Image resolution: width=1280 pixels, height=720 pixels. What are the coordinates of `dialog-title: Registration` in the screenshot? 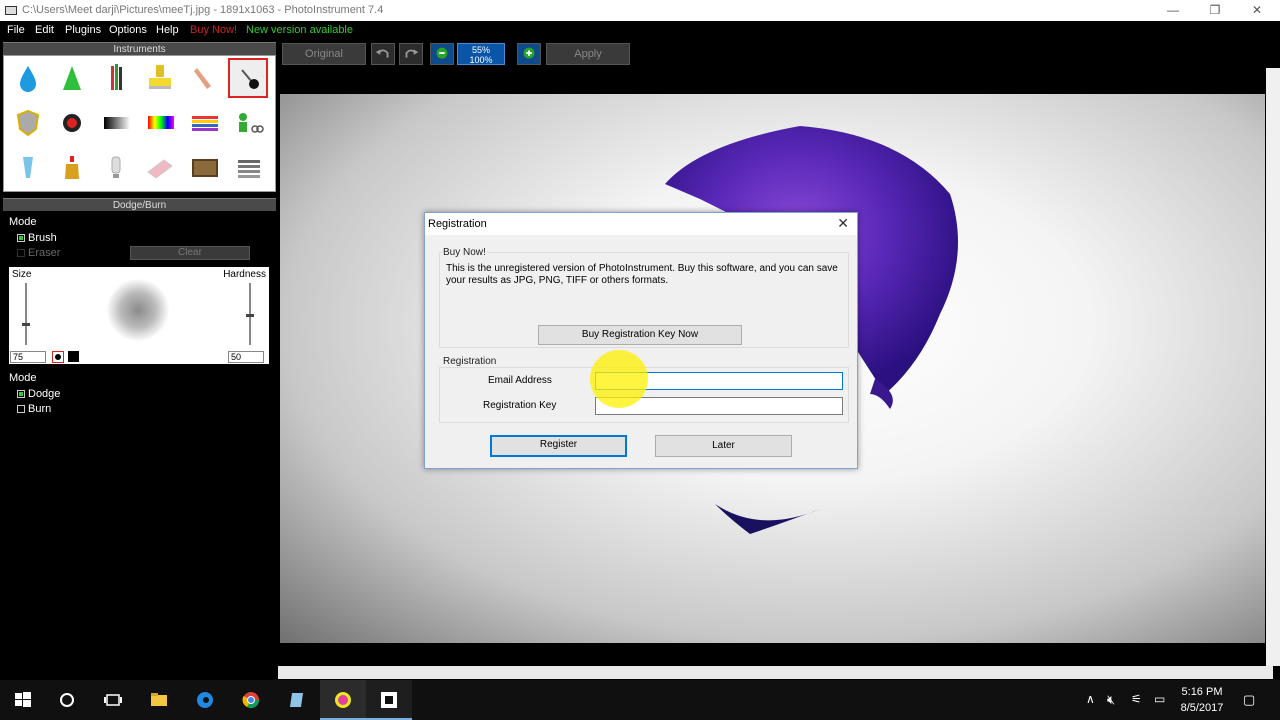 It's located at (641, 224).